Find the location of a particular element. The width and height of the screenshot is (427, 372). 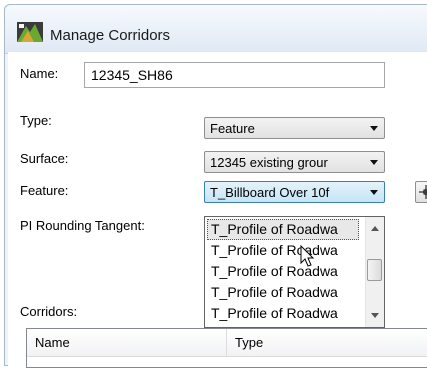

name-label: Name: is located at coordinates (39, 73).